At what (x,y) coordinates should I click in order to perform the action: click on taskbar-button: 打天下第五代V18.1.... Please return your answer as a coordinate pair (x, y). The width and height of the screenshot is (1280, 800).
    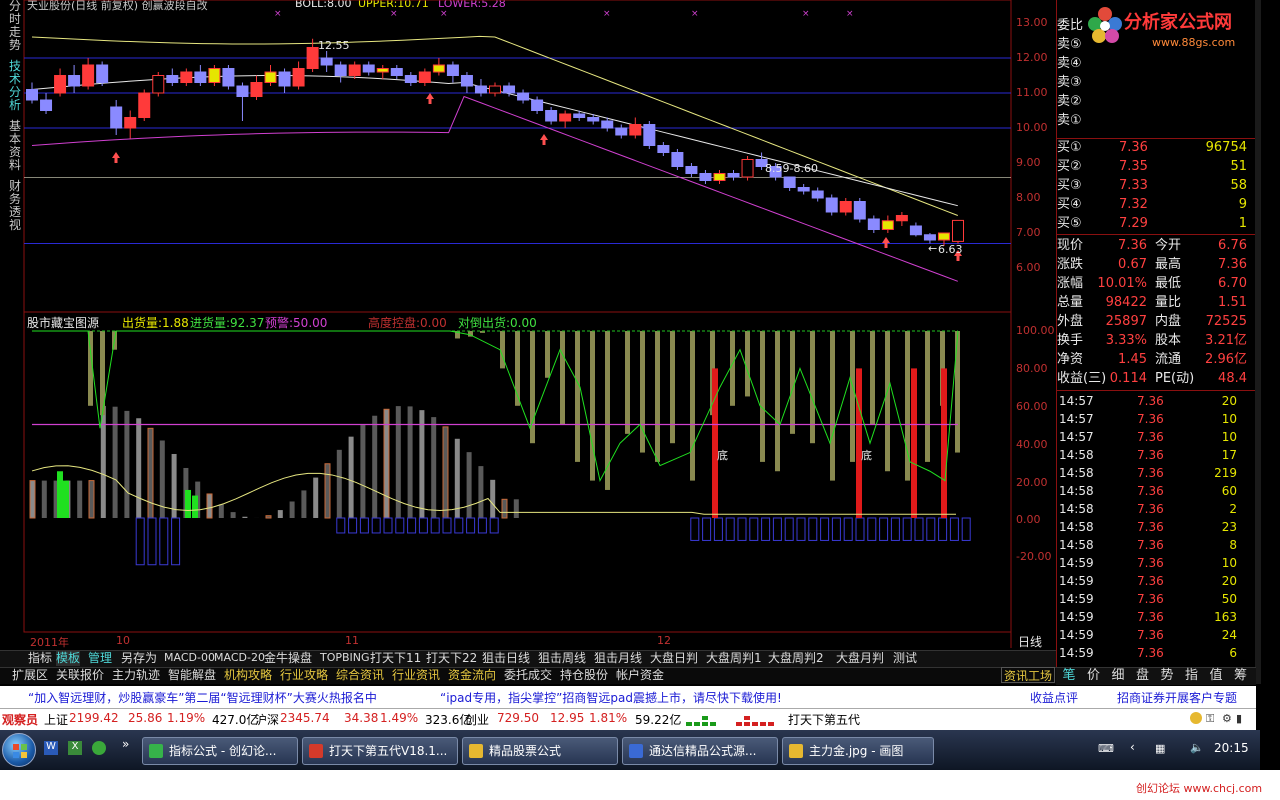
    Looking at the image, I should click on (380, 751).